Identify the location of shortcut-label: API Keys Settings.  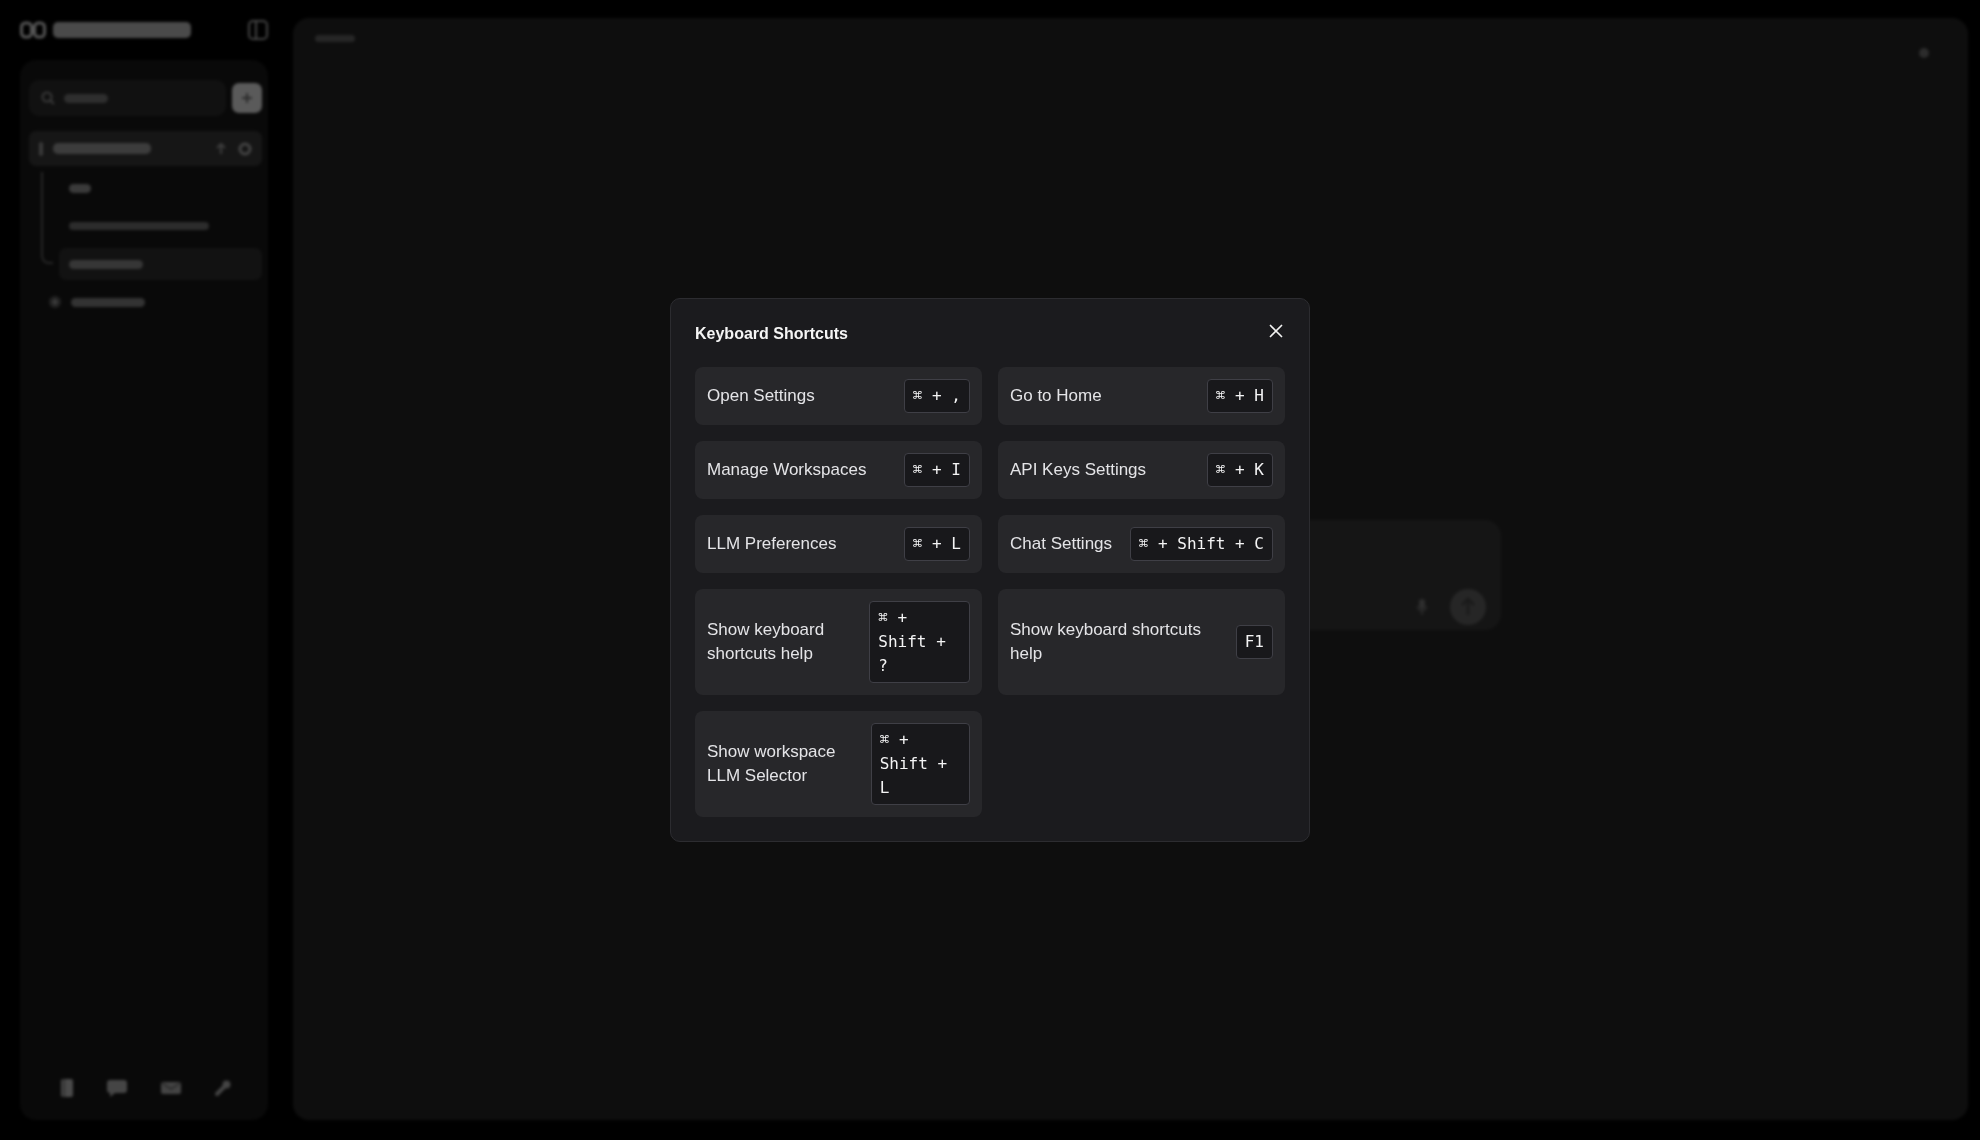
(1078, 470).